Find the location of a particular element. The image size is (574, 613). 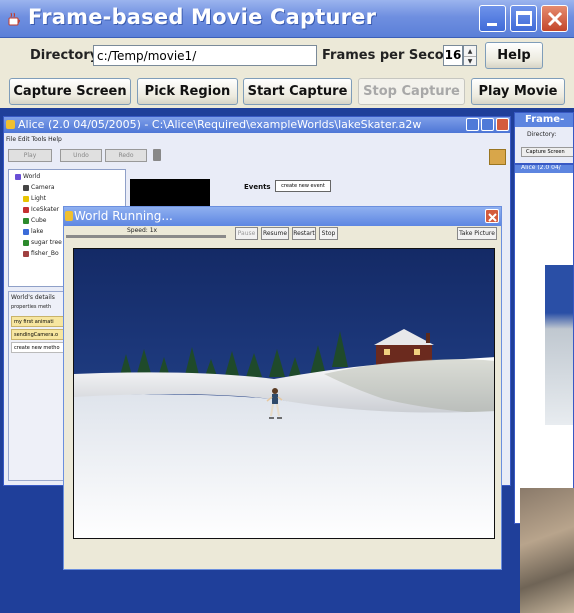

pause-button: Pause is located at coordinates (246, 233).